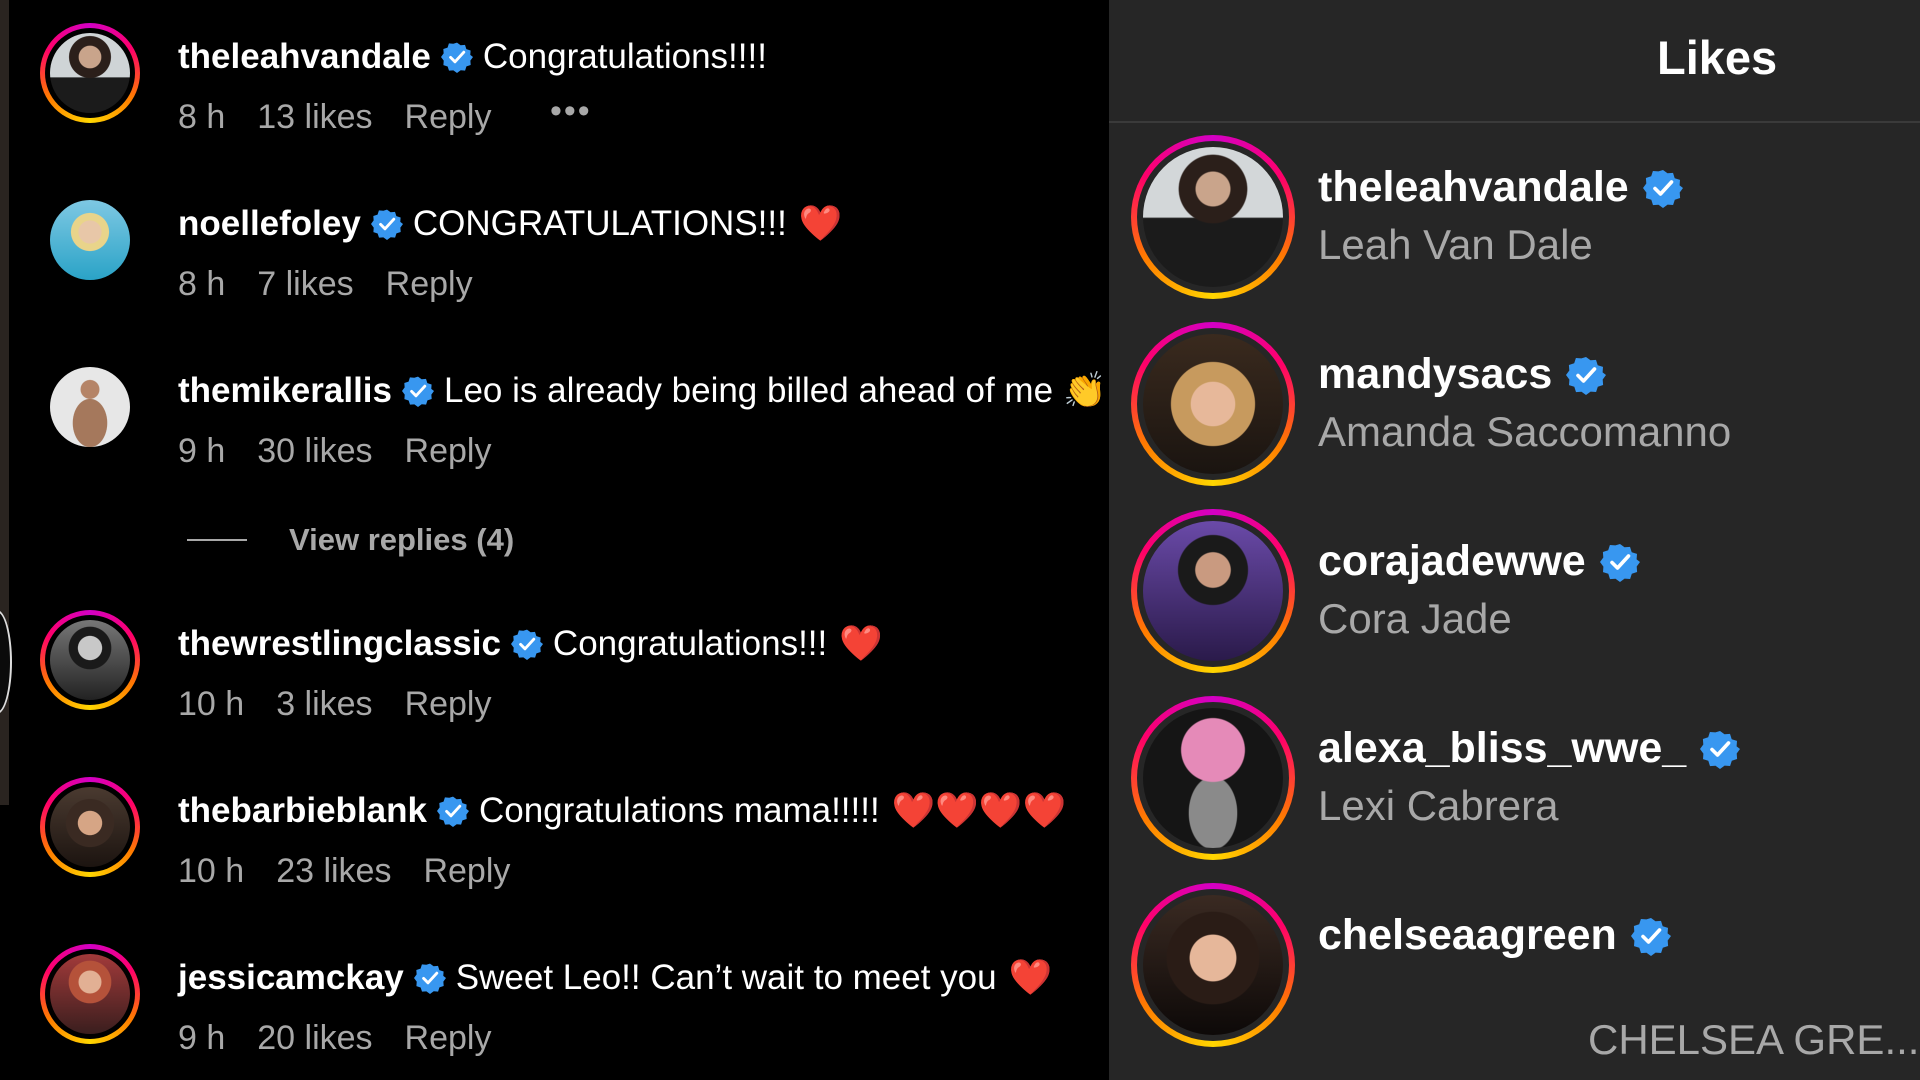 The width and height of the screenshot is (1920, 1080). What do you see at coordinates (749, 390) in the screenshot?
I see `comment-text: Leo is already being billed ahead of me` at bounding box center [749, 390].